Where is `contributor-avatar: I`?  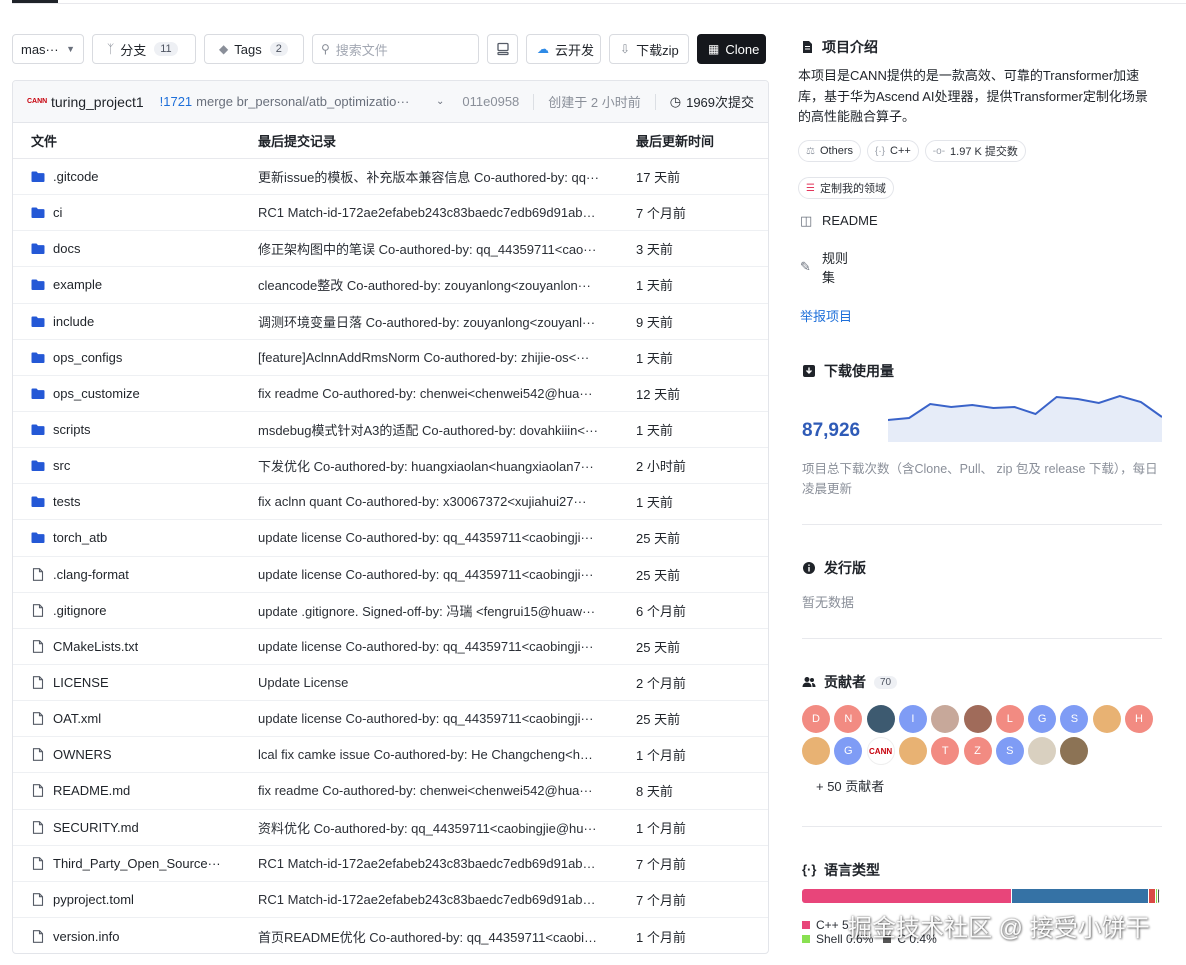
contributor-avatar: I is located at coordinates (912, 719).